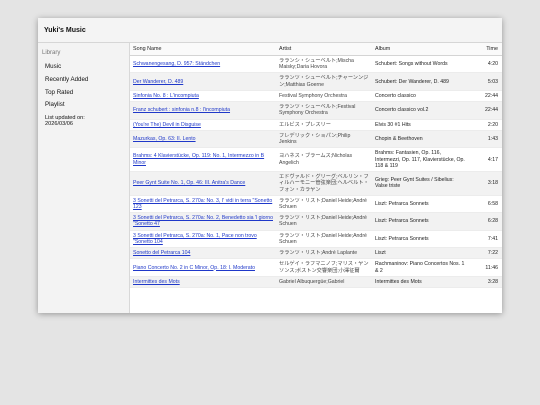 The height and width of the screenshot is (405, 540). Describe the element at coordinates (485, 253) in the screenshot. I see `duration-cell: 7:22` at that location.